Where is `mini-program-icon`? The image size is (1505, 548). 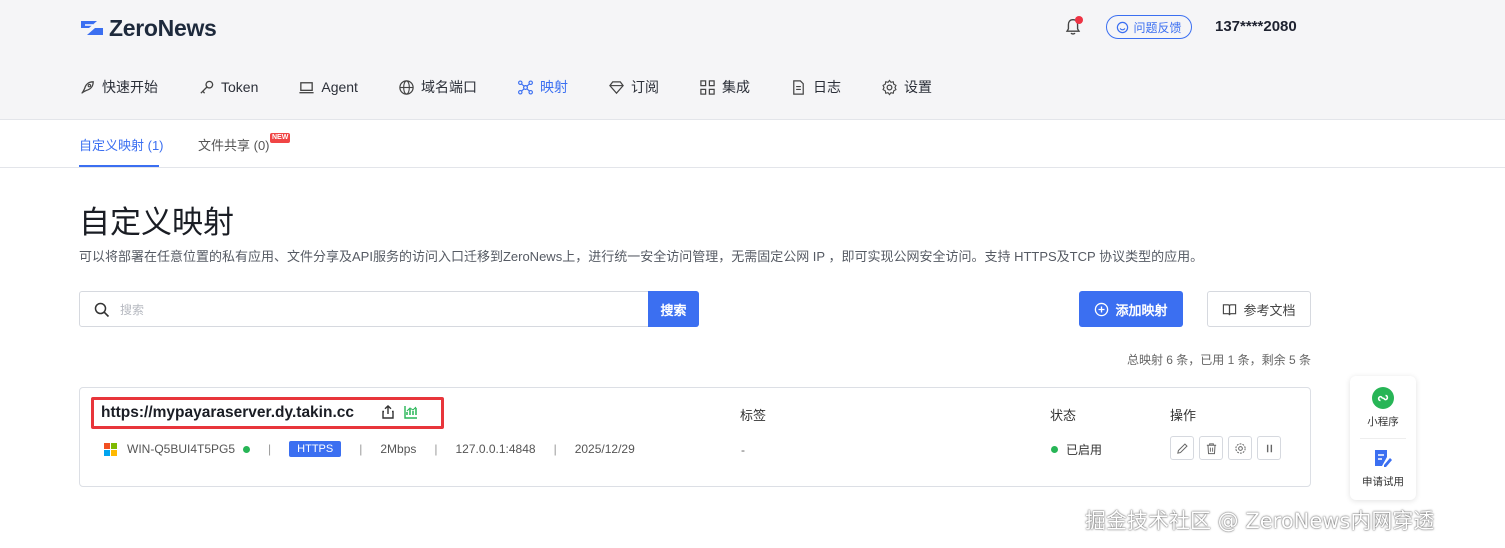 mini-program-icon is located at coordinates (1383, 398).